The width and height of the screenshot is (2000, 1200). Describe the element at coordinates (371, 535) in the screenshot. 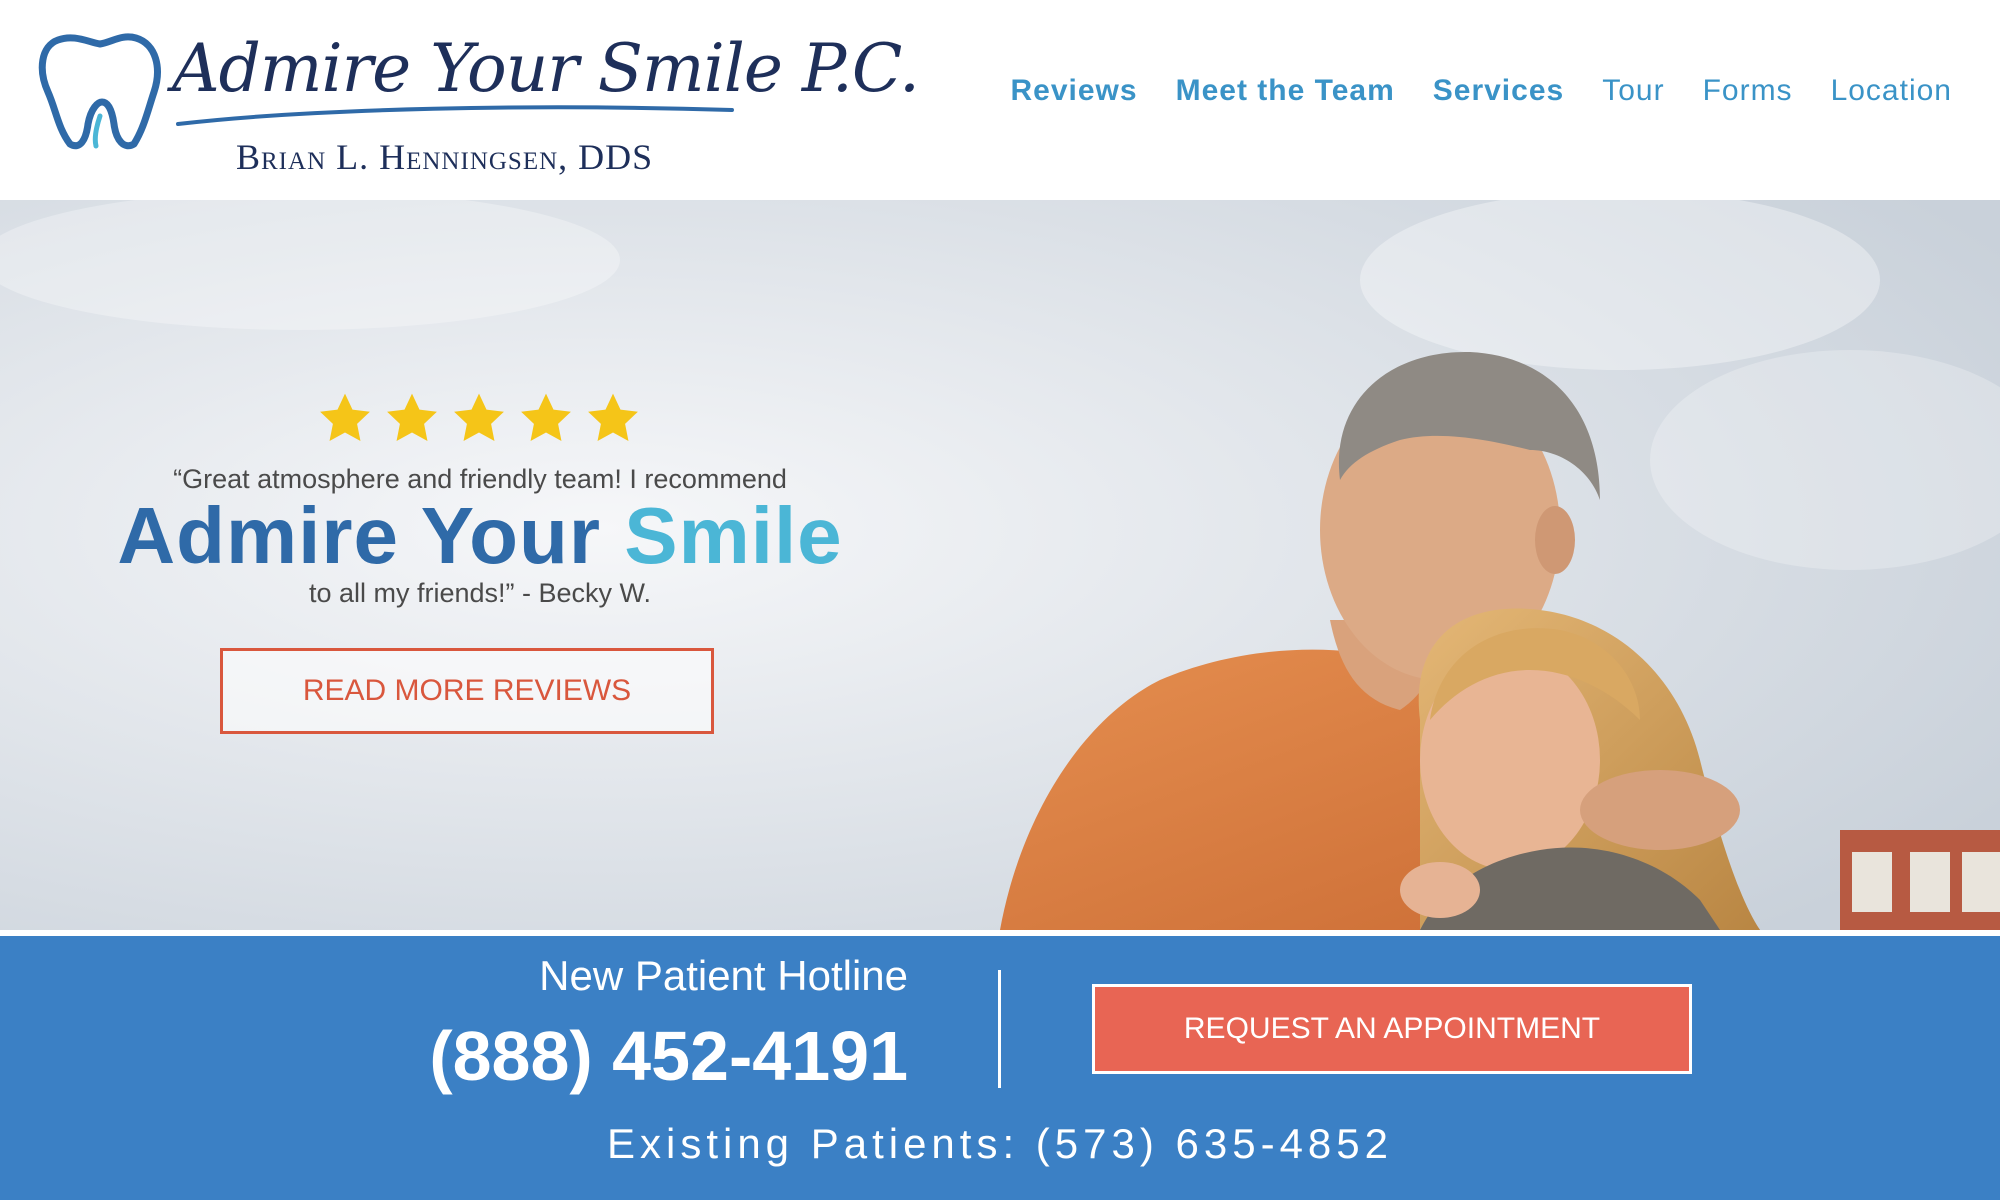

I see `headline-main: Admire Your` at that location.